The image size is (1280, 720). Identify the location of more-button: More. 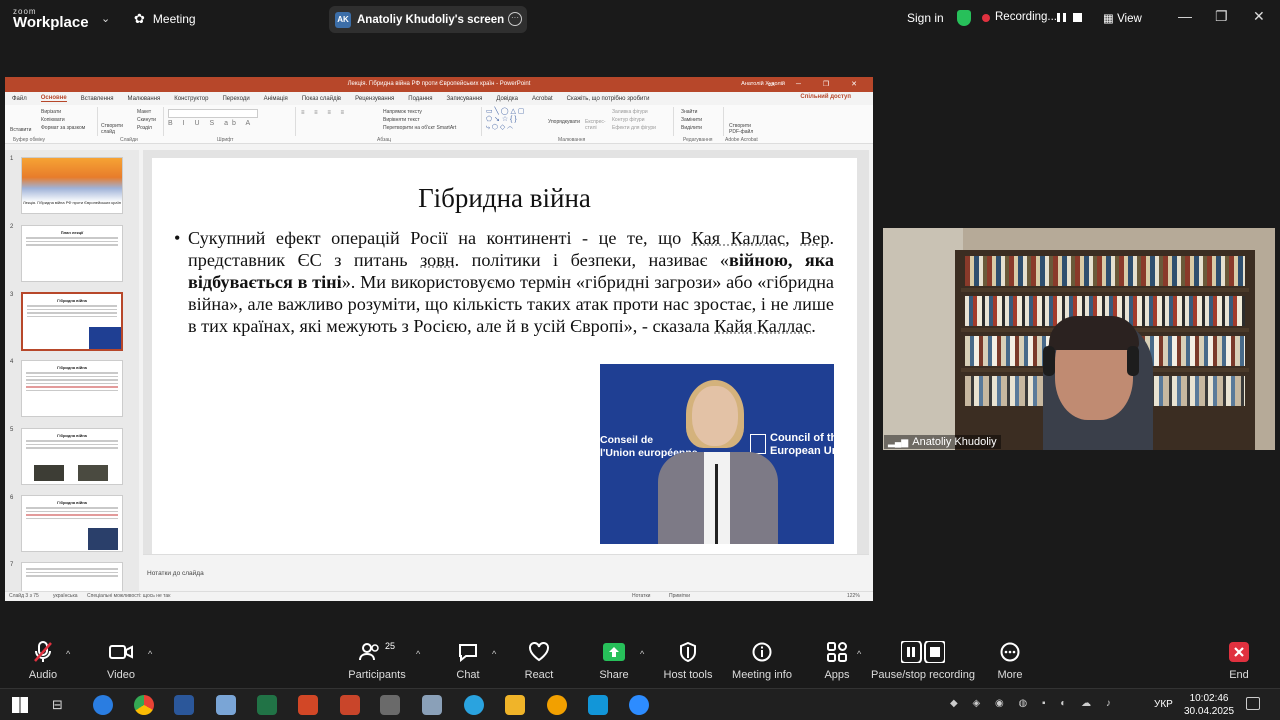
(1010, 659).